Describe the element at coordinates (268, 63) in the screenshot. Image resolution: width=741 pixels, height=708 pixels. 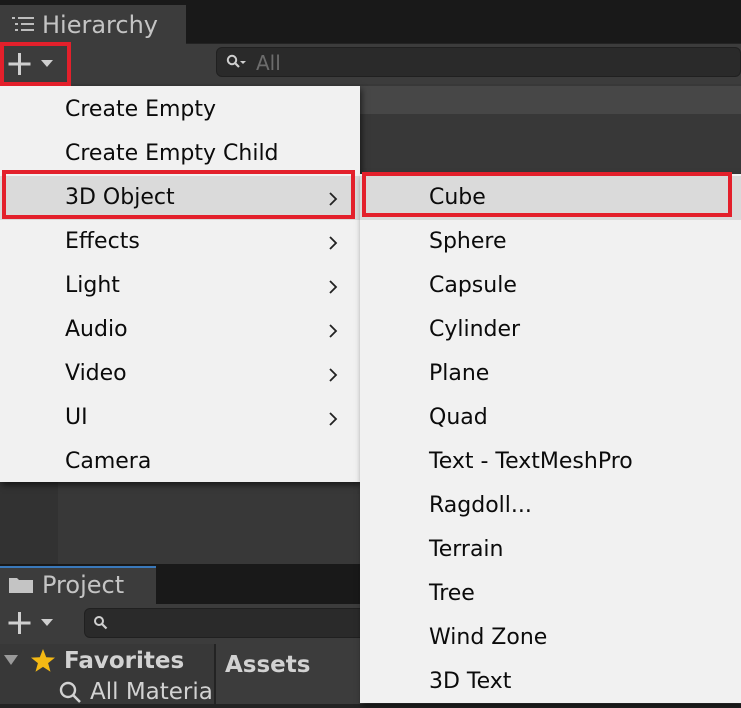
I see `hierarchy-search-placeholder: All` at that location.